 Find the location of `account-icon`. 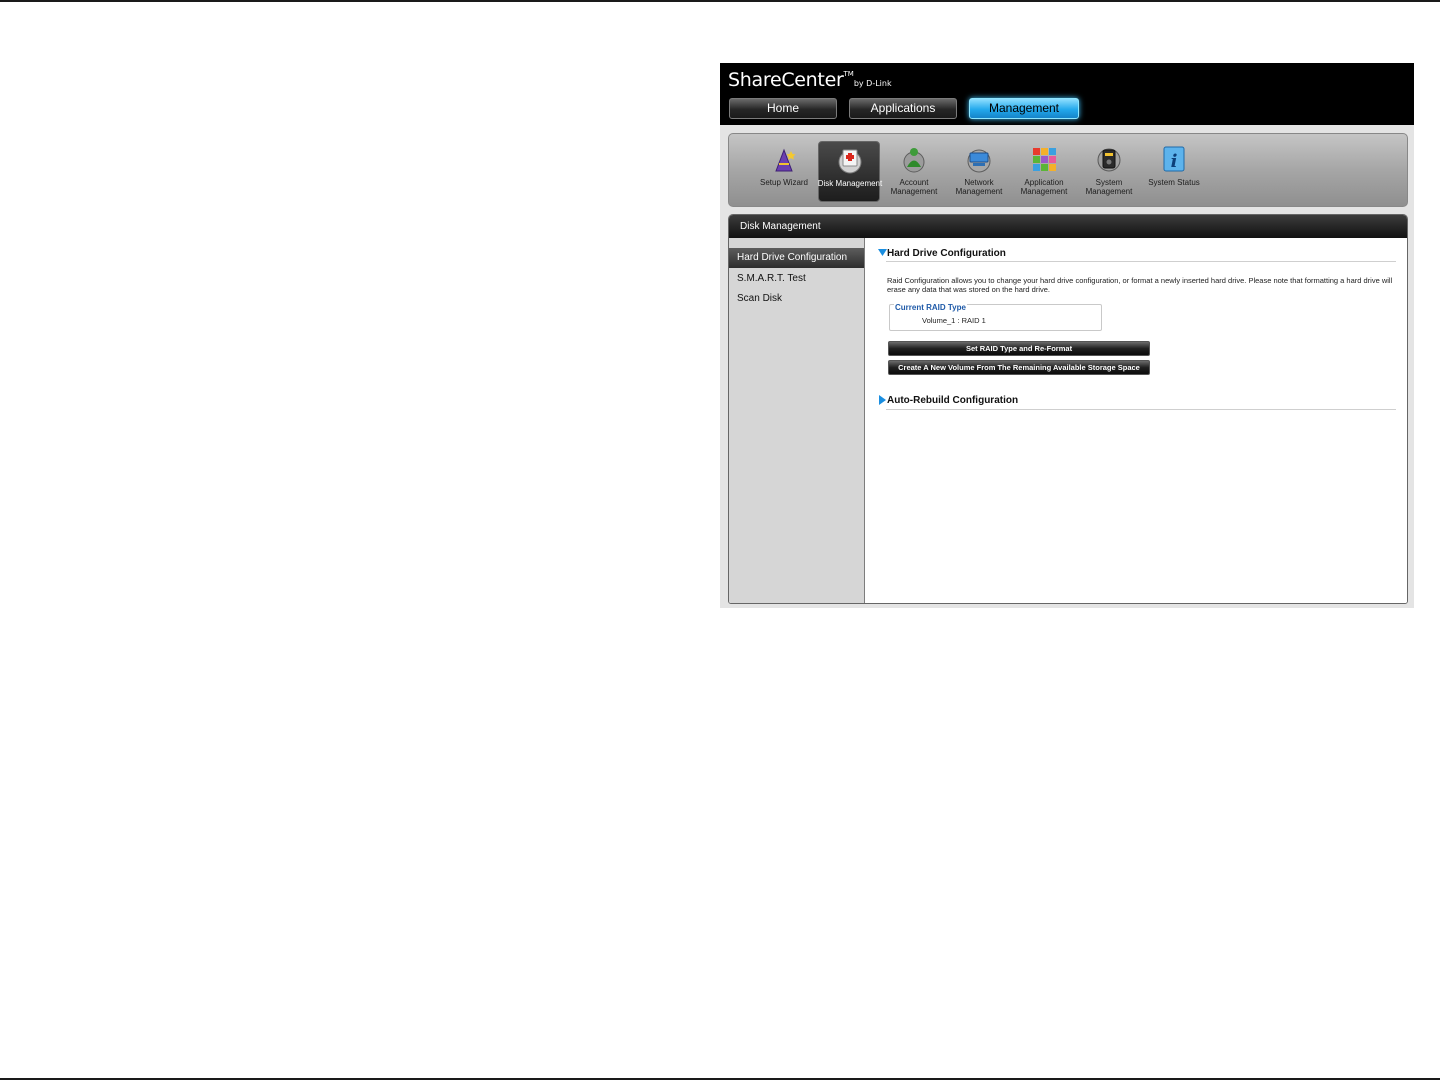

account-icon is located at coordinates (914, 160).